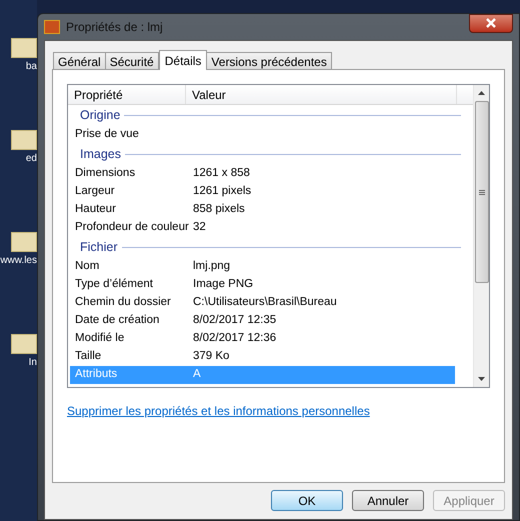  I want to click on table-row: Chemin du dossier C:\Utilisateurs\Brasil\Bureau, so click(262, 303).